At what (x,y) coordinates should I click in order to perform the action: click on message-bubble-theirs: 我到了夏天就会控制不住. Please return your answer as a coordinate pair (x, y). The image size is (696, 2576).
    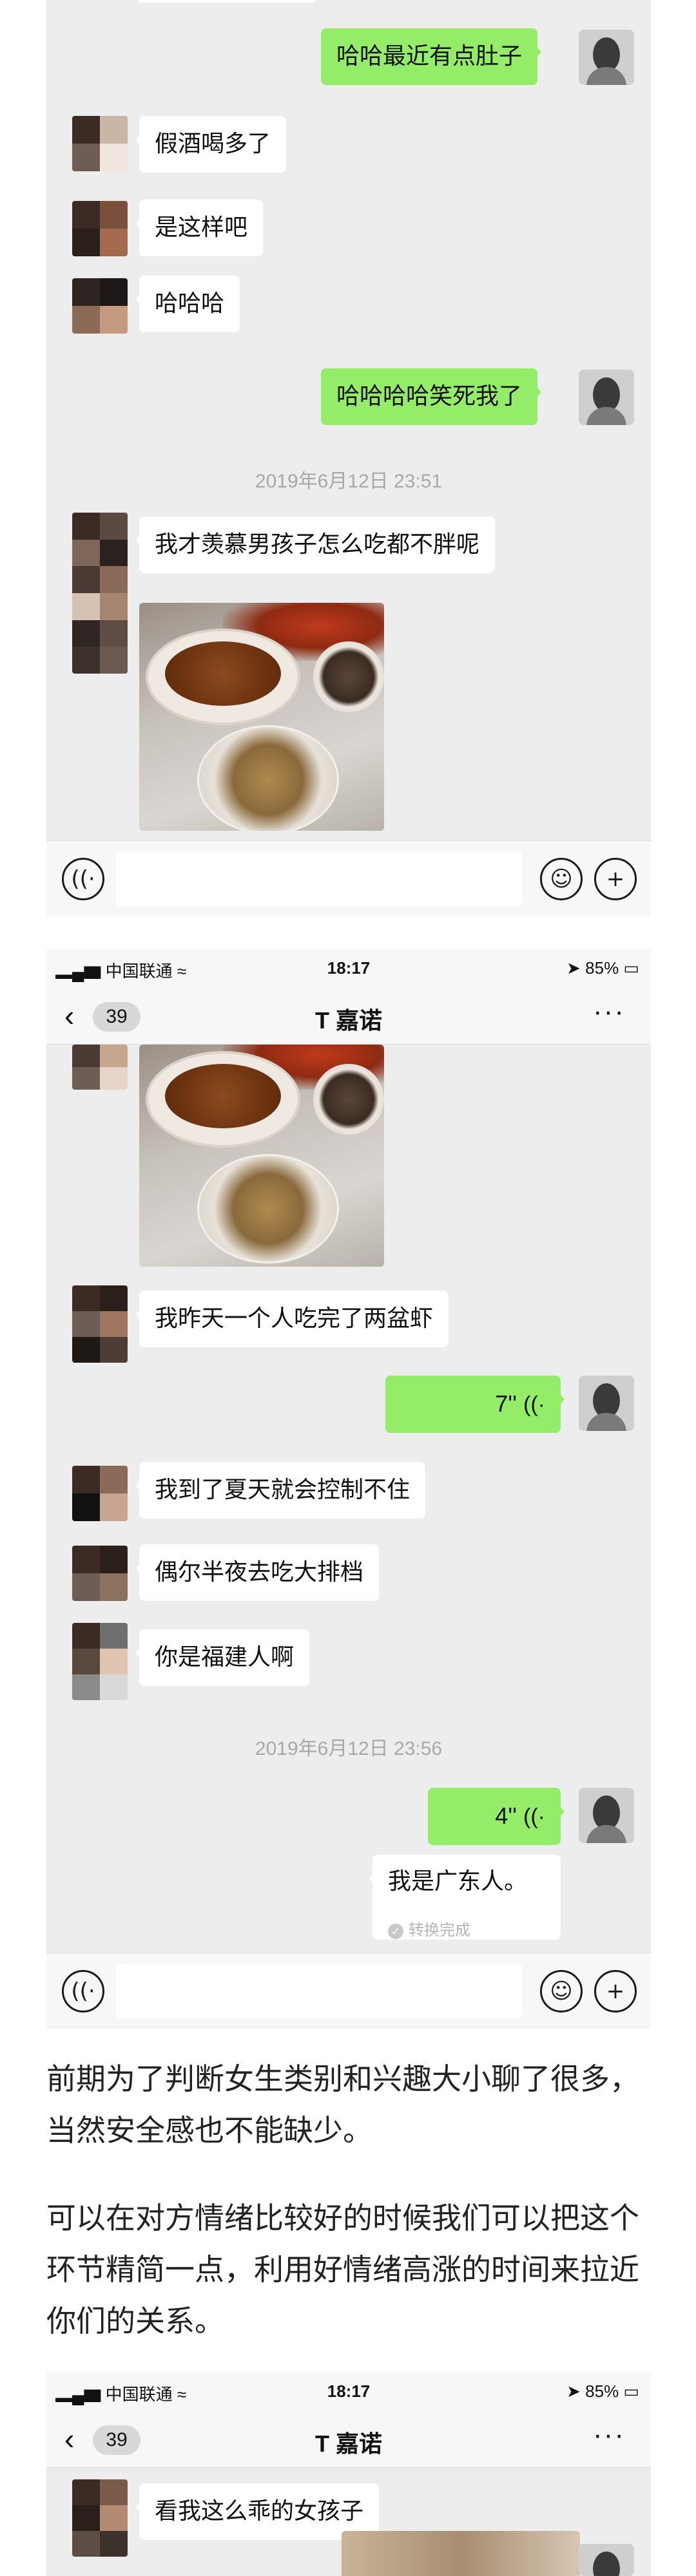
    Looking at the image, I should click on (280, 1490).